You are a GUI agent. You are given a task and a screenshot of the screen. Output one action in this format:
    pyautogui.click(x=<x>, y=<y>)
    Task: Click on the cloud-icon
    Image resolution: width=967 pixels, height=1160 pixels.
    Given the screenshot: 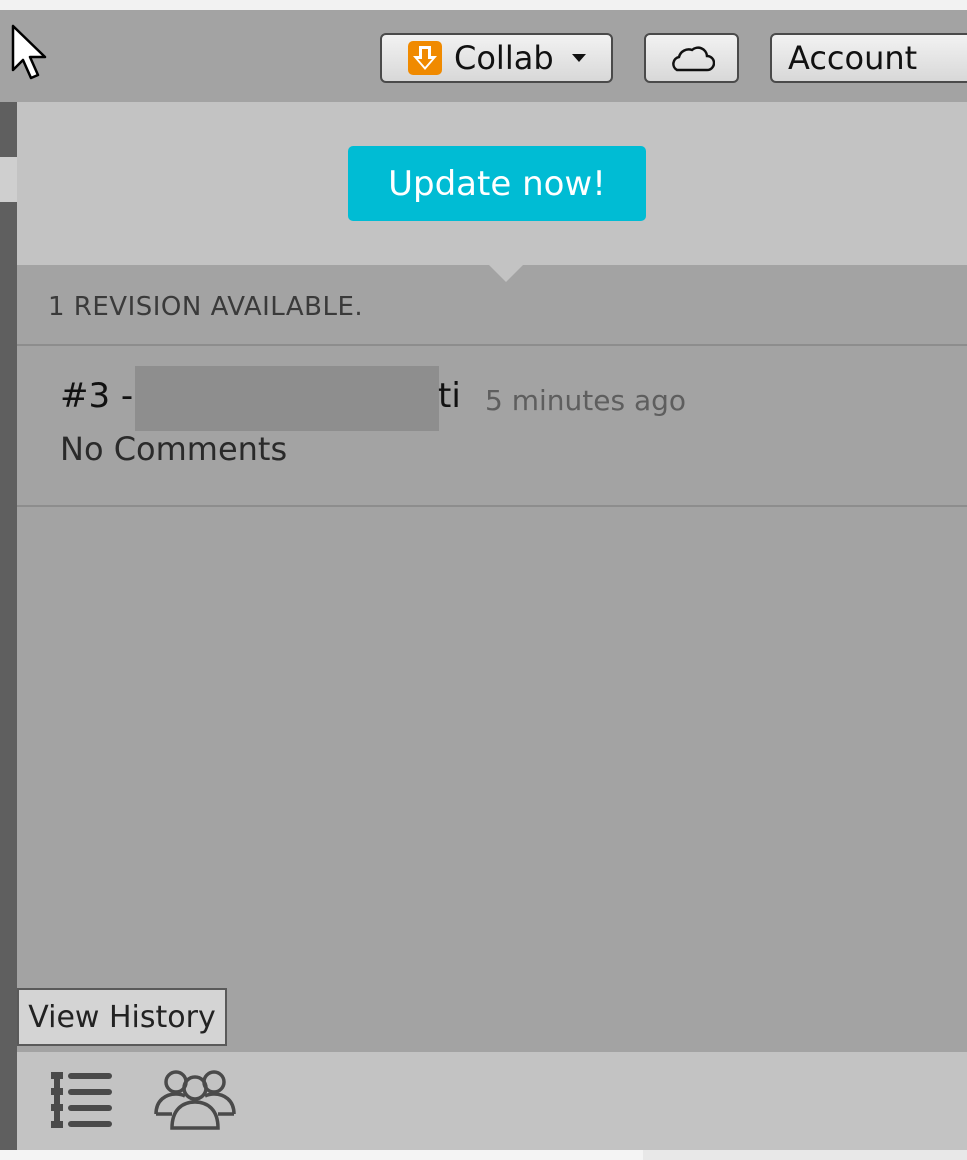 What is the action you would take?
    pyautogui.click(x=693, y=59)
    